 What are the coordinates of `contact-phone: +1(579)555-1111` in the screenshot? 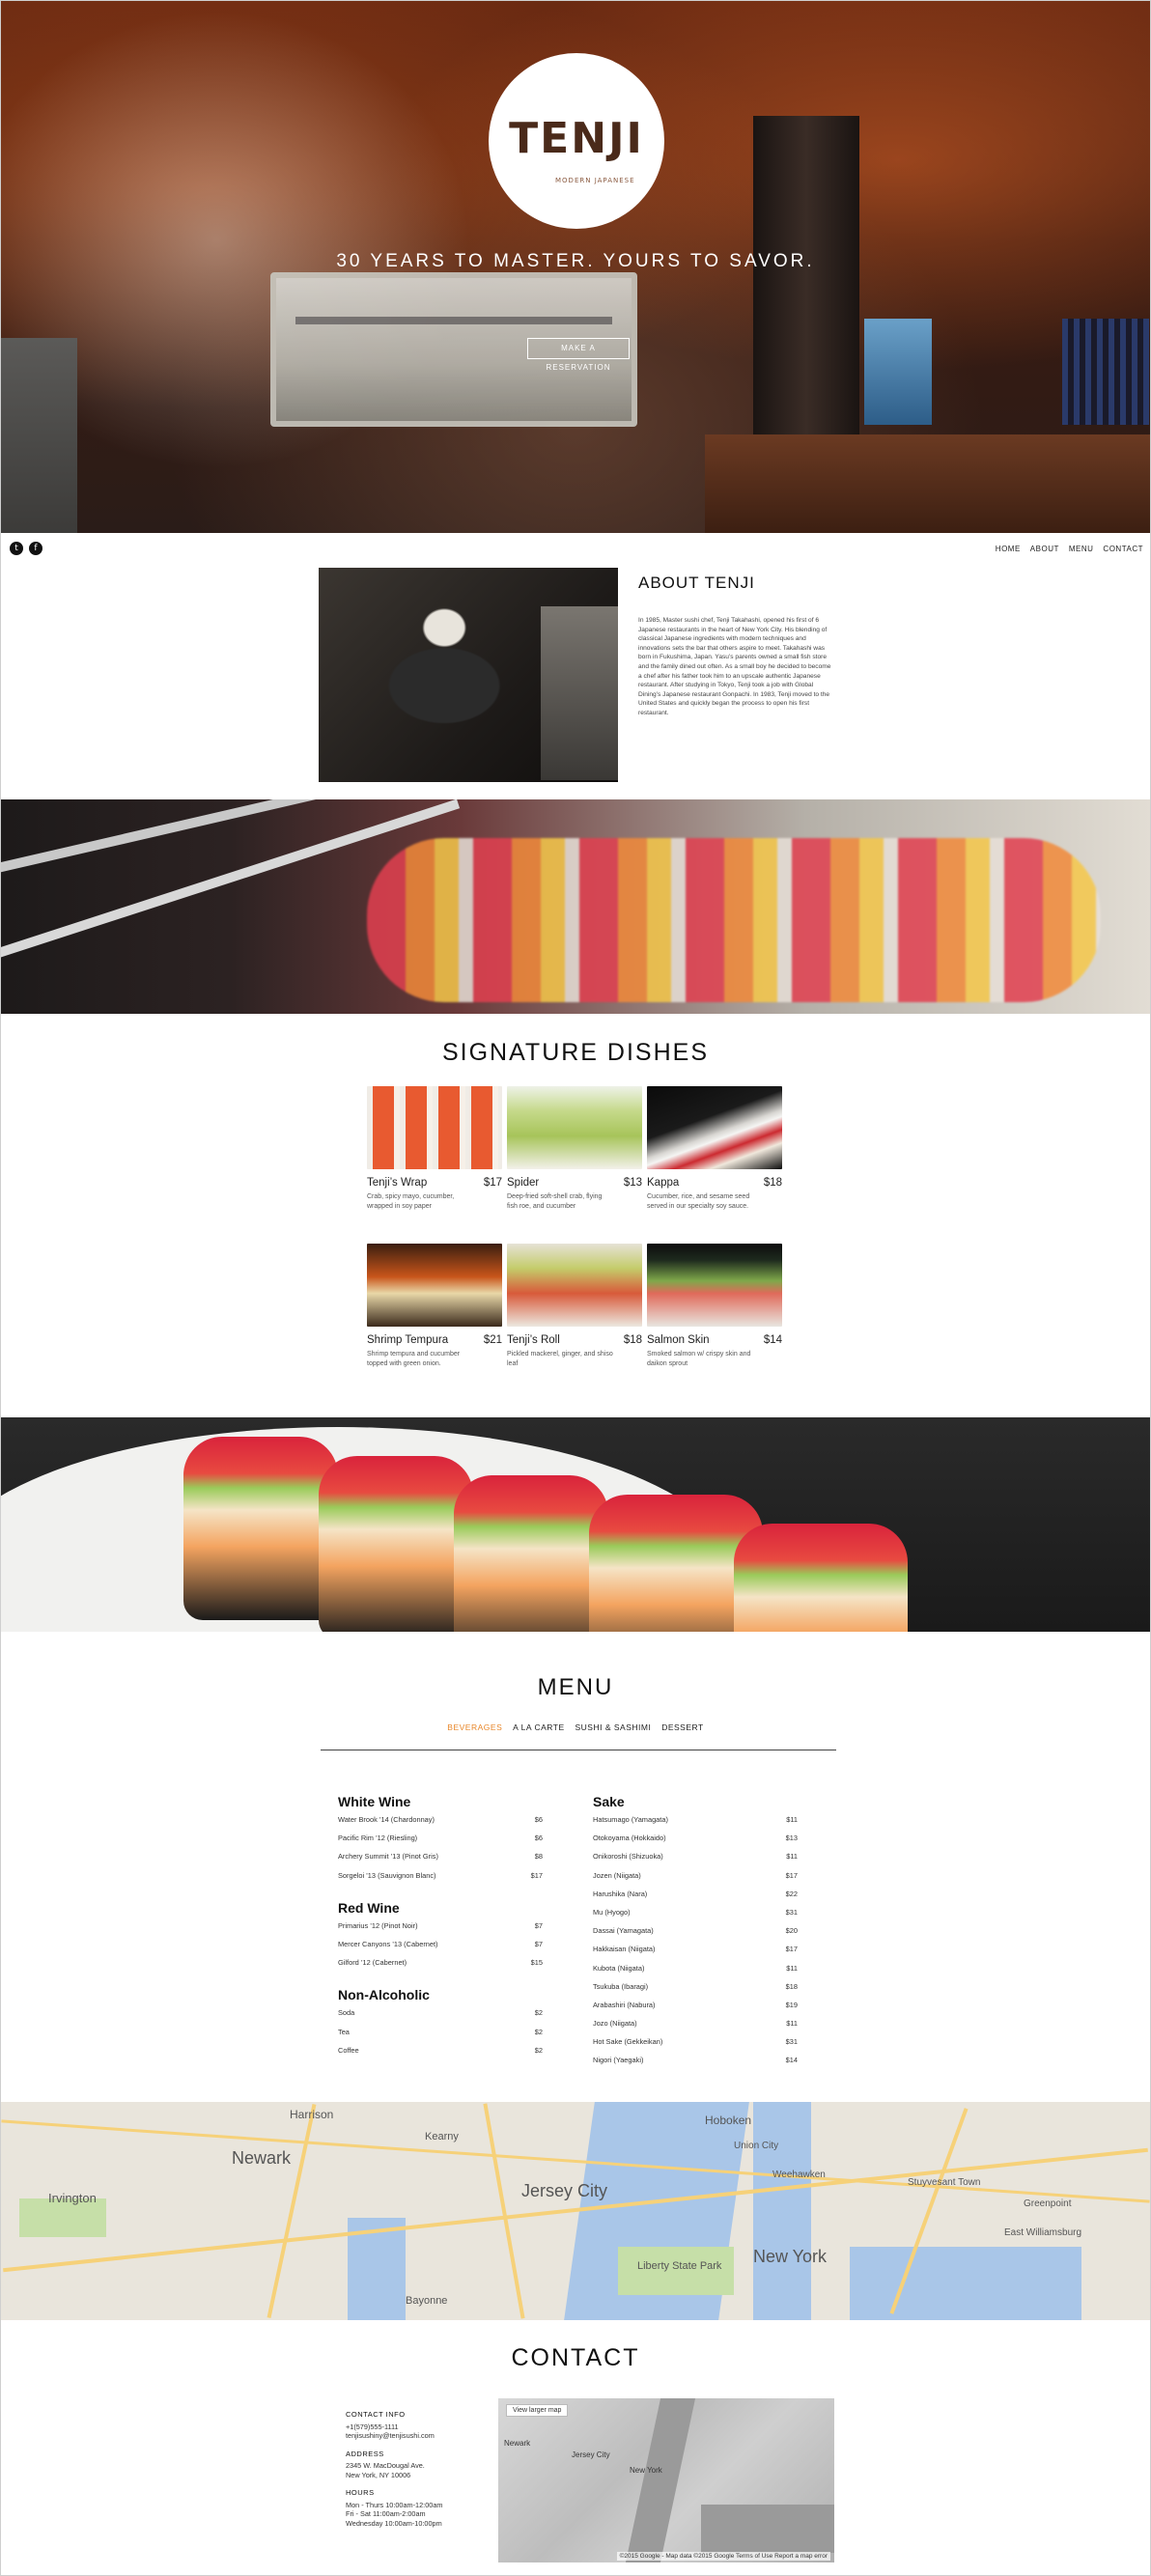 It's located at (413, 2427).